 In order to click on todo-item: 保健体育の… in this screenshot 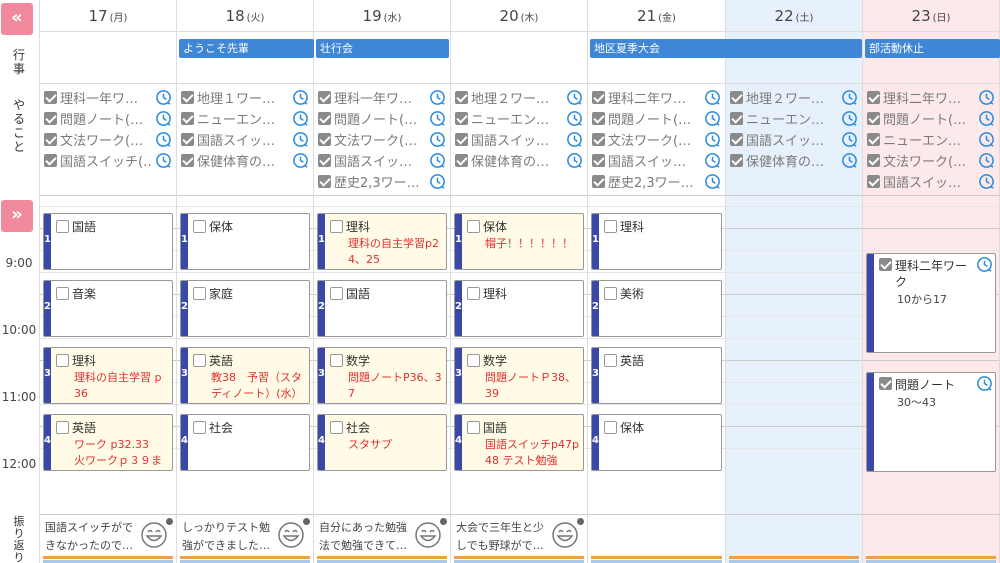, I will do `click(794, 160)`.